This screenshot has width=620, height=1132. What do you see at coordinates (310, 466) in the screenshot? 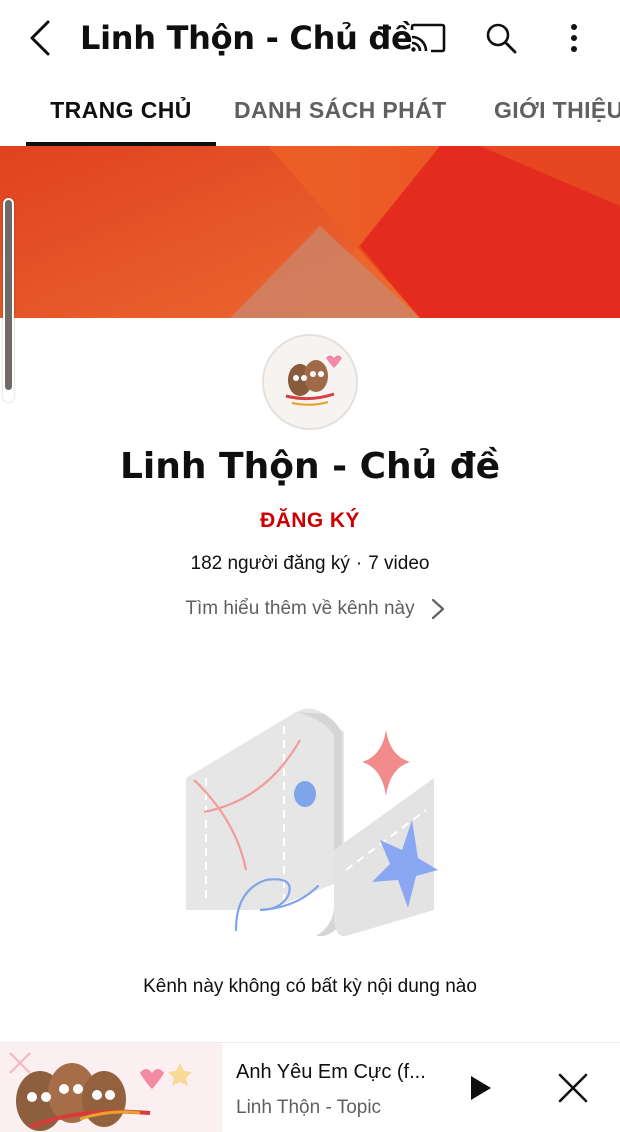
I see `channel-name: Linh Thộn - Chủ đề` at bounding box center [310, 466].